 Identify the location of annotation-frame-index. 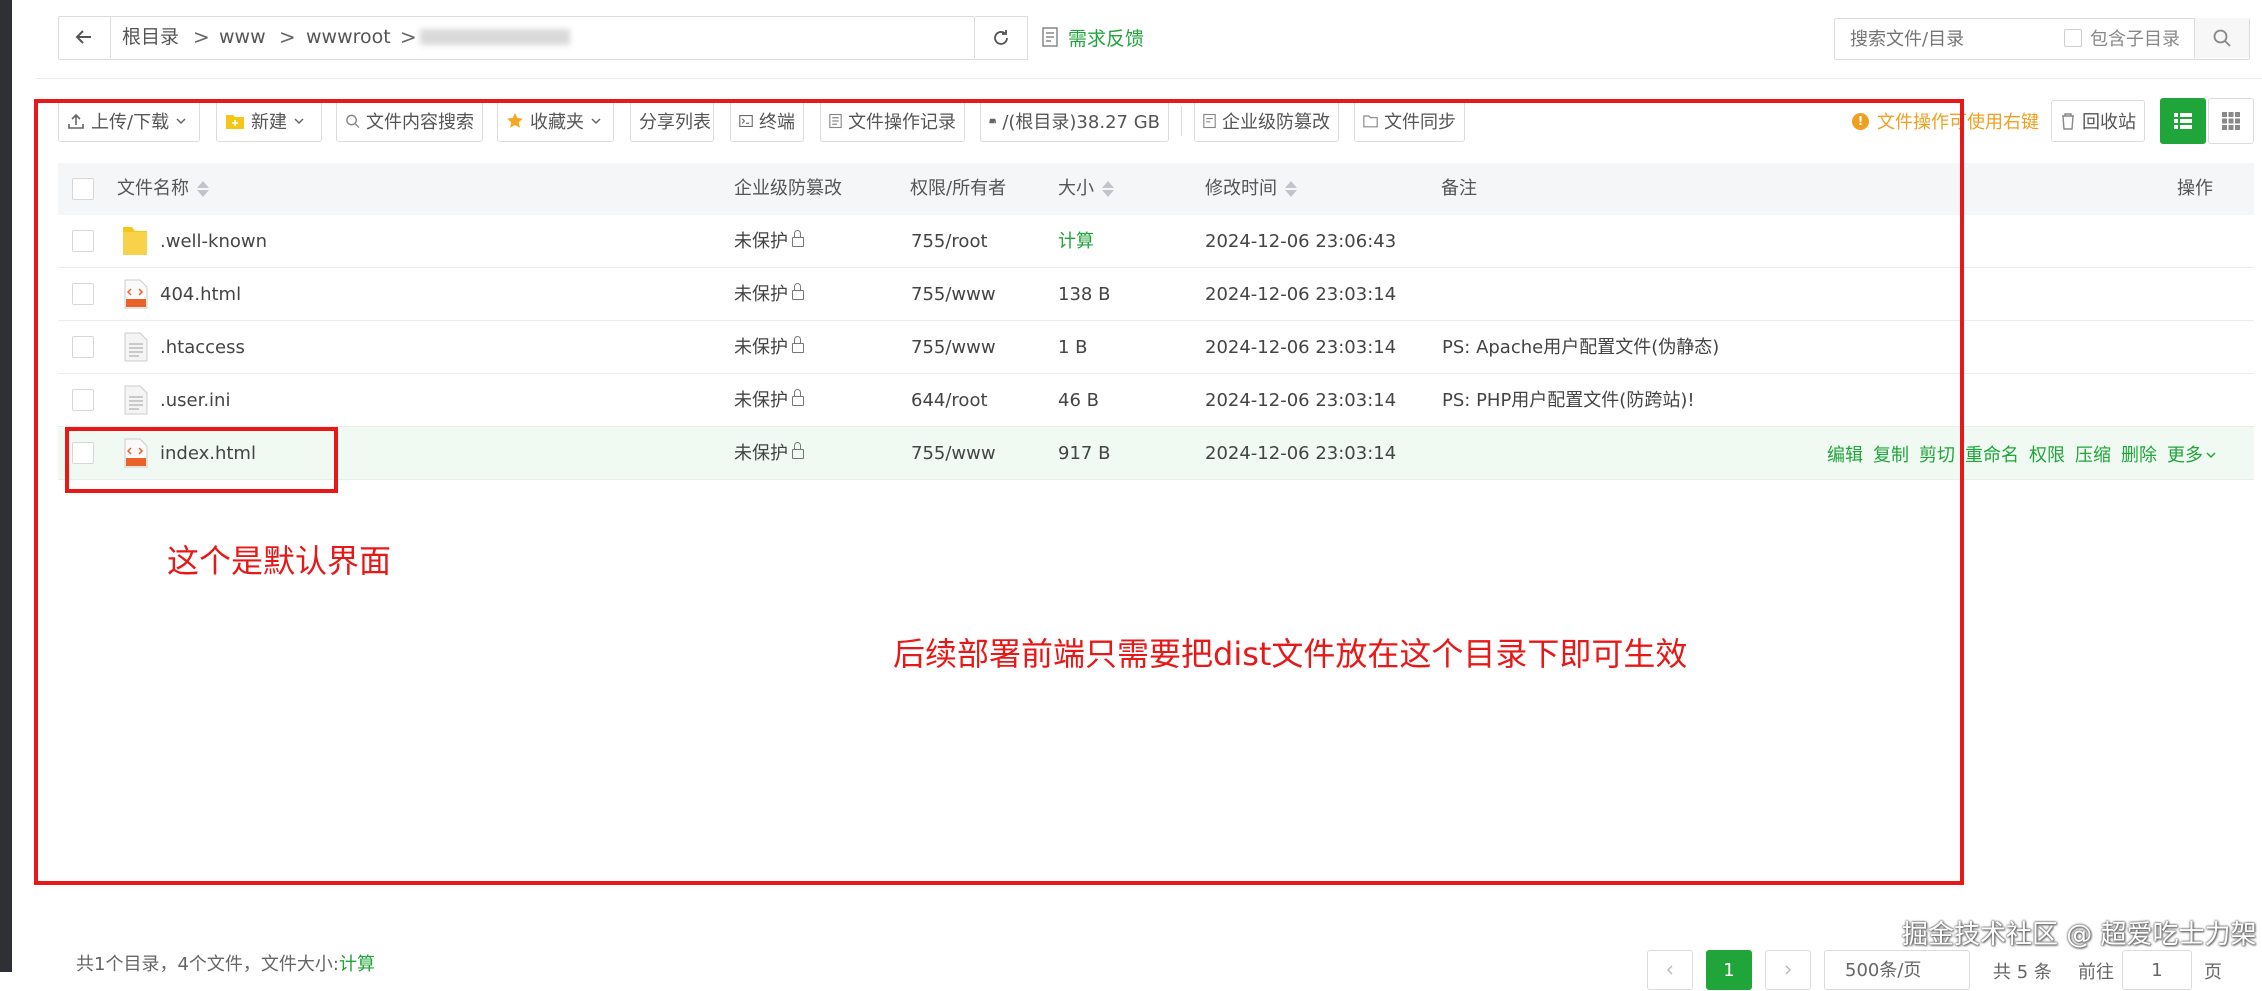
(201, 460).